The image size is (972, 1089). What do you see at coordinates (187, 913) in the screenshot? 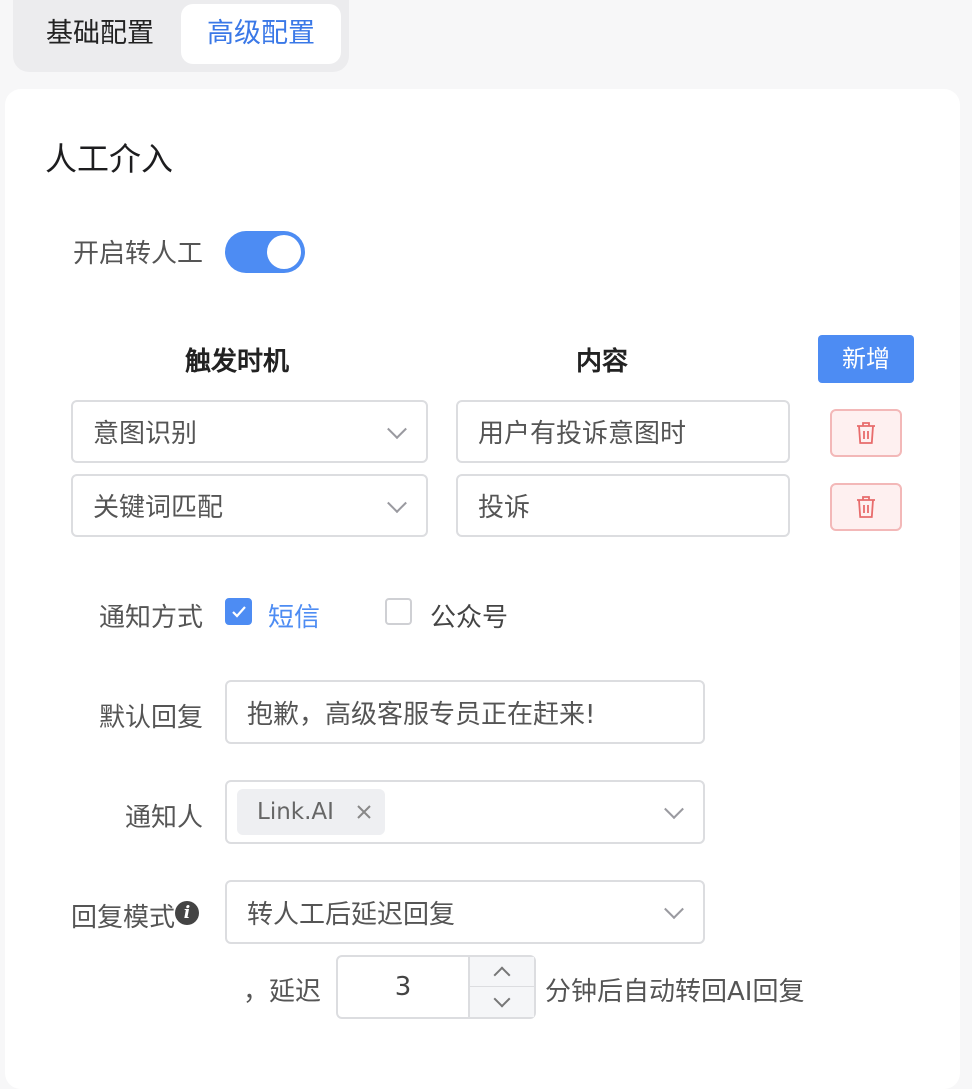
I see `info-icon: i` at bounding box center [187, 913].